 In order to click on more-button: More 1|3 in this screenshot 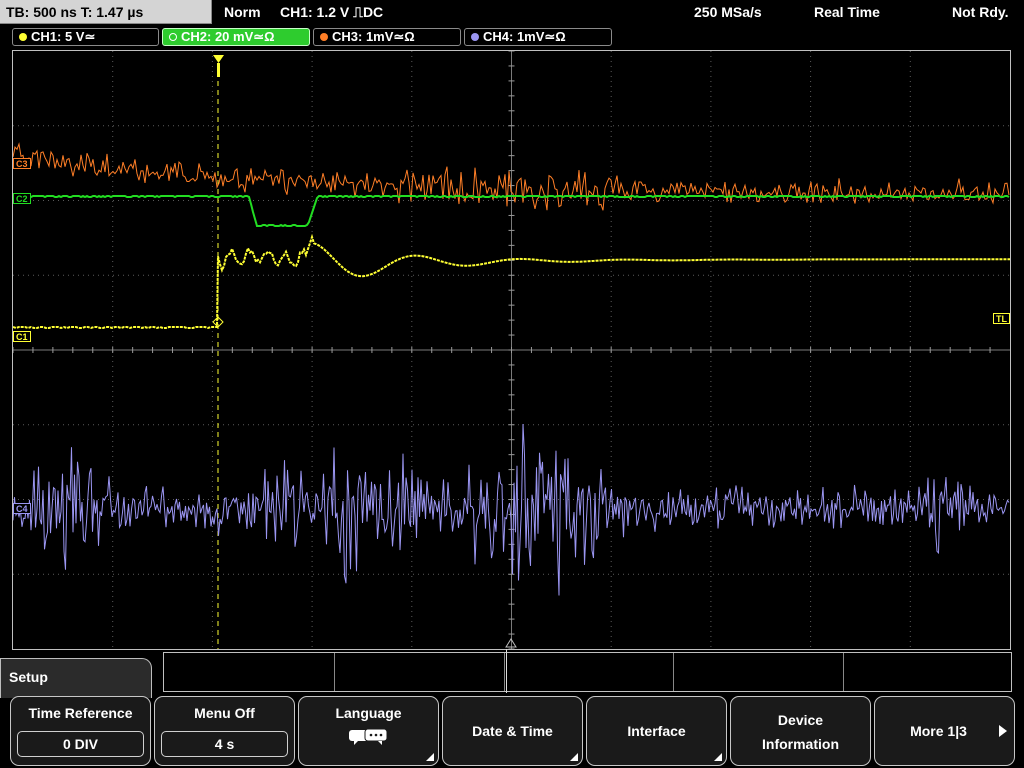, I will do `click(944, 731)`.